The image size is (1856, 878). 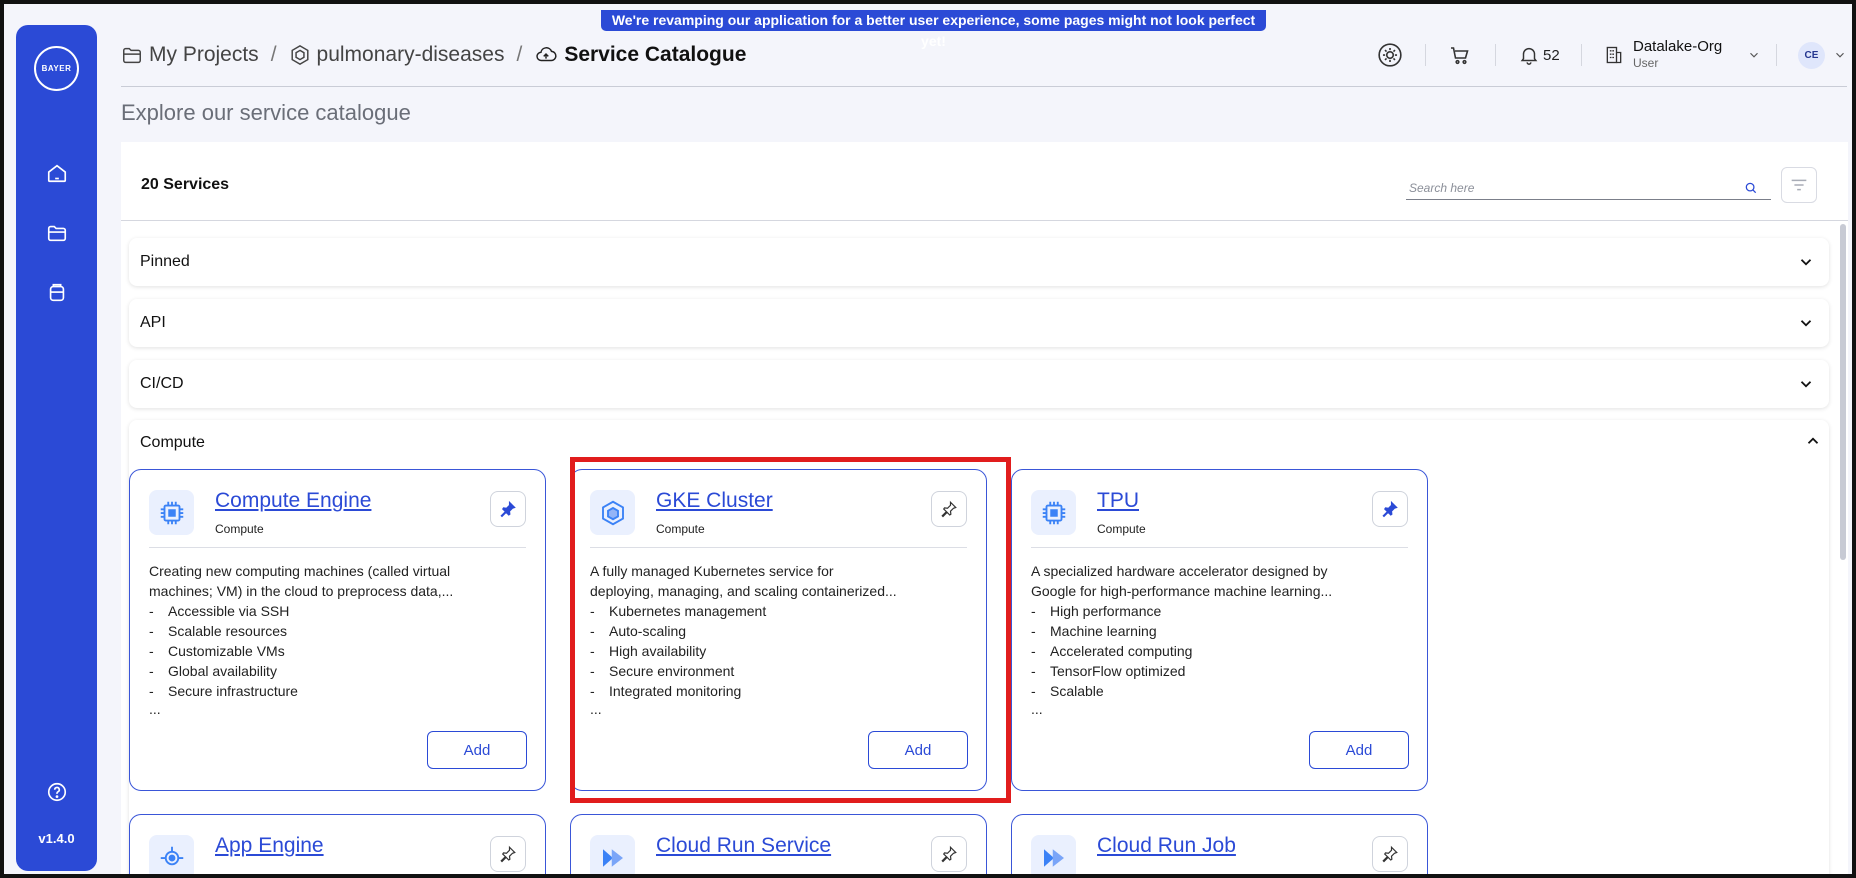 What do you see at coordinates (612, 854) in the screenshot?
I see `cloud-run-icon` at bounding box center [612, 854].